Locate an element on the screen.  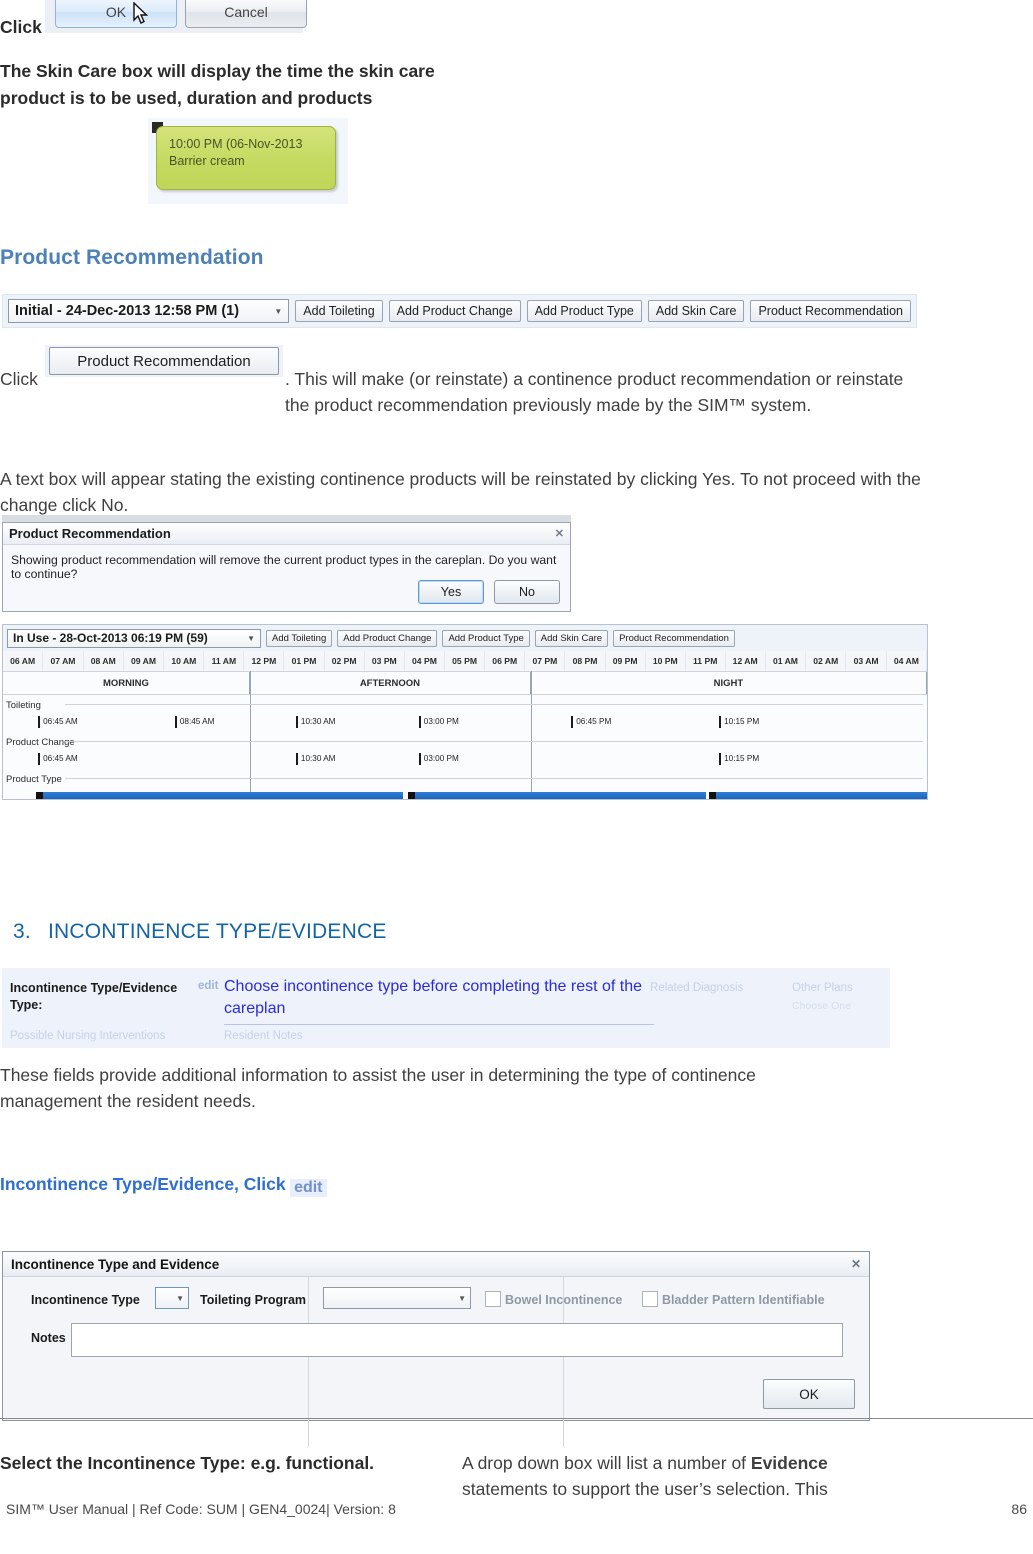
careplan-inuse-select: In Use - 28-Oct-2013 06:19 PM (59) ▼ is located at coordinates (134, 638).